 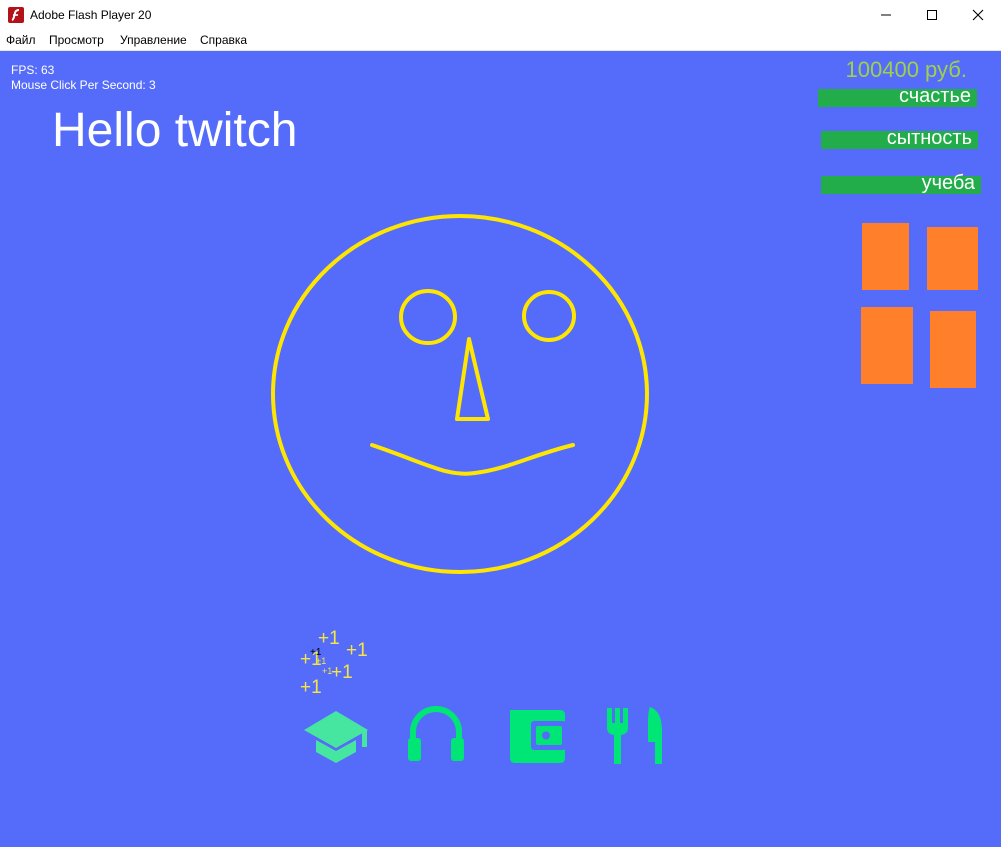 What do you see at coordinates (223, 40) in the screenshot?
I see `menu-help: Справка` at bounding box center [223, 40].